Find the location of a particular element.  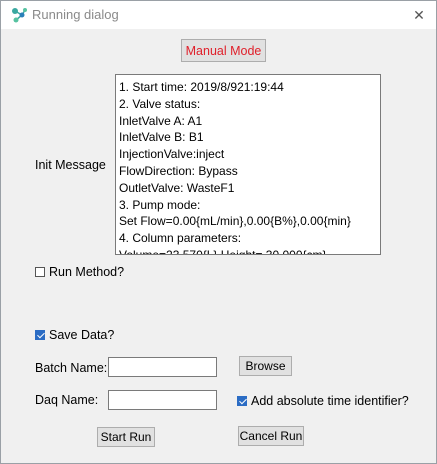

close-icon: ✕ is located at coordinates (419, 14).